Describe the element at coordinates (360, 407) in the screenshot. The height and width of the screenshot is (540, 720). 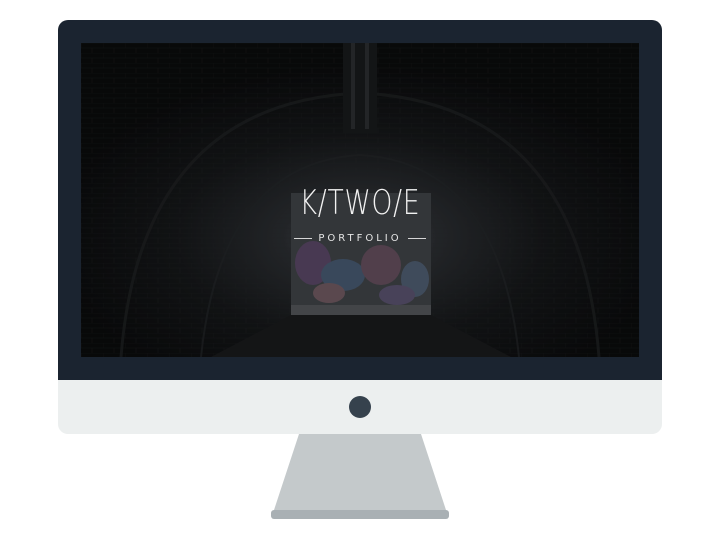
I see `power-button-icon` at that location.